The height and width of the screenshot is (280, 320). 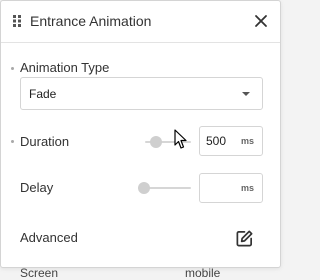 I want to click on duration-input, so click(x=221, y=141).